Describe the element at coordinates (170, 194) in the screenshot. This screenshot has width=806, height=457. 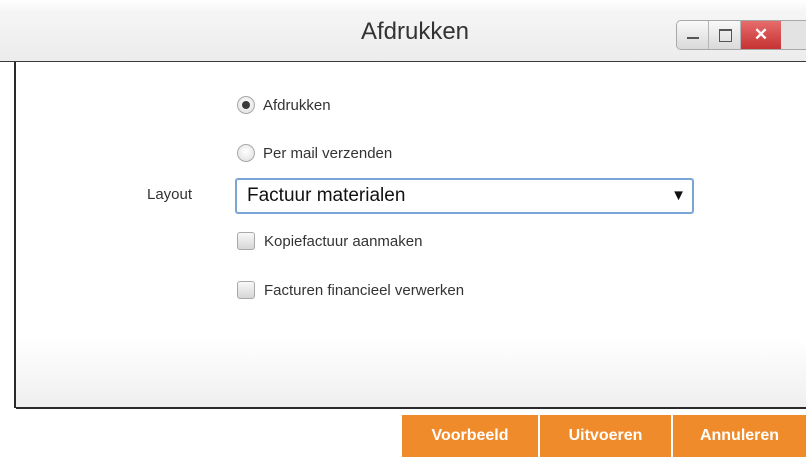
I see `layout-label: Layout` at that location.